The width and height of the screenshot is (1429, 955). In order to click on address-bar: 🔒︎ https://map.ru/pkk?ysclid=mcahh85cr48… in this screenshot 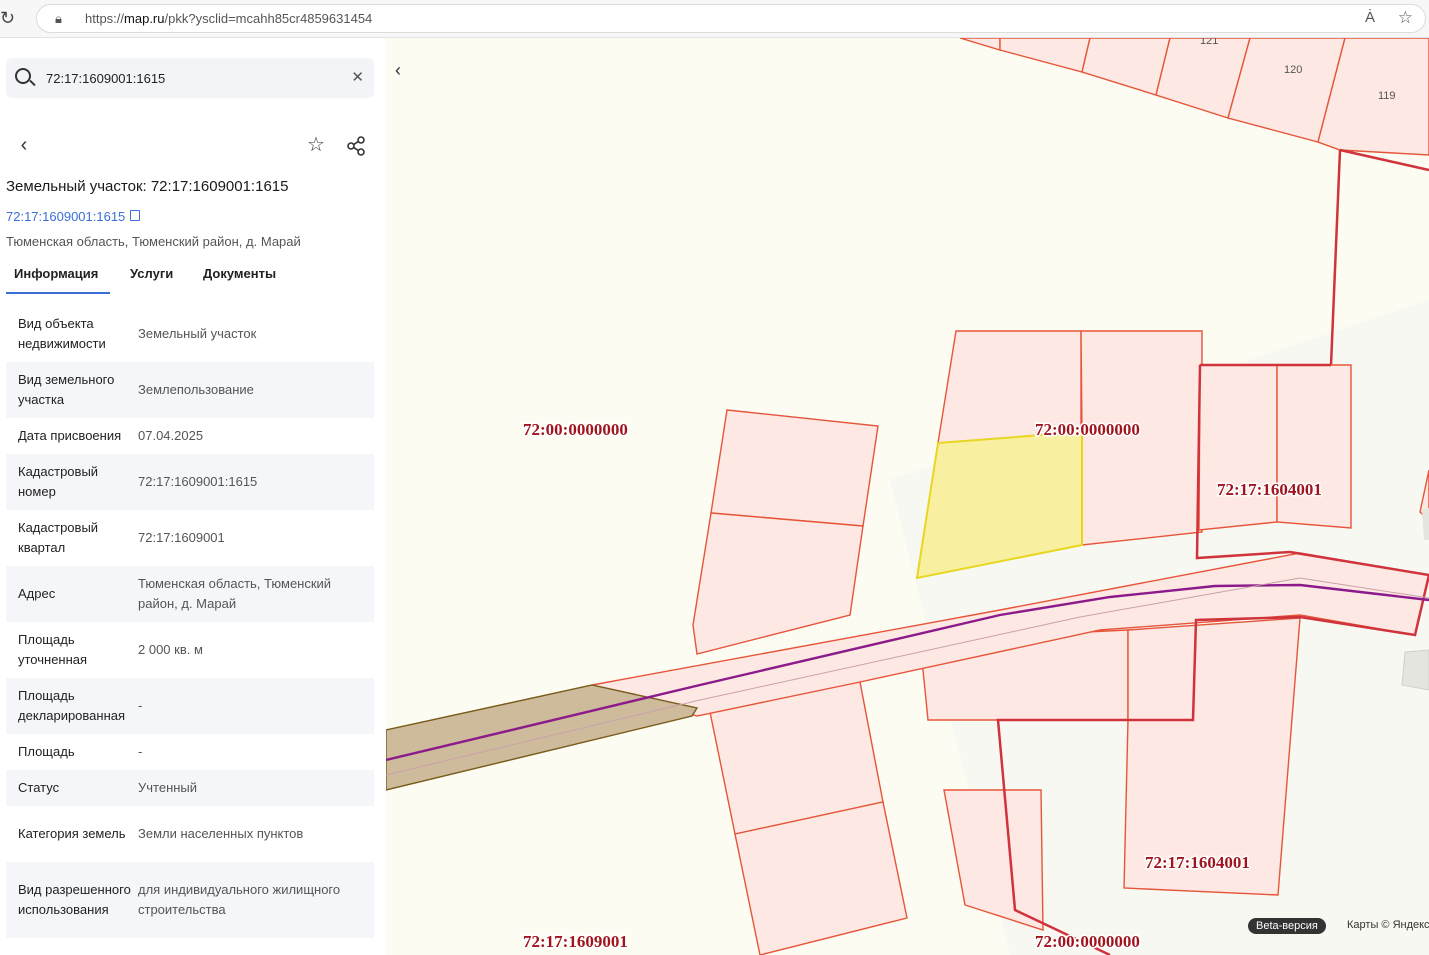, I will do `click(731, 18)`.